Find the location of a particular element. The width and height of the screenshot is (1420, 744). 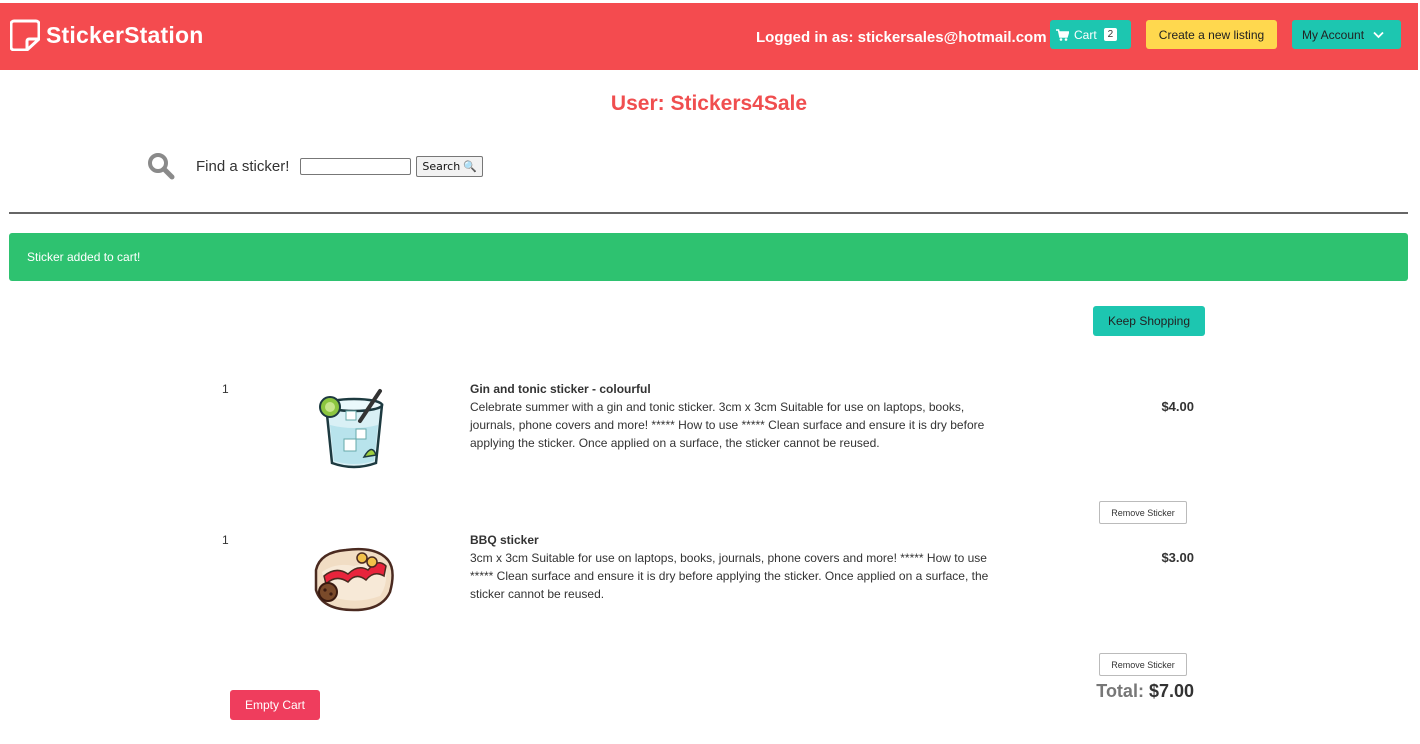

keep-shopping-button: Keep Shopping is located at coordinates (1149, 321).